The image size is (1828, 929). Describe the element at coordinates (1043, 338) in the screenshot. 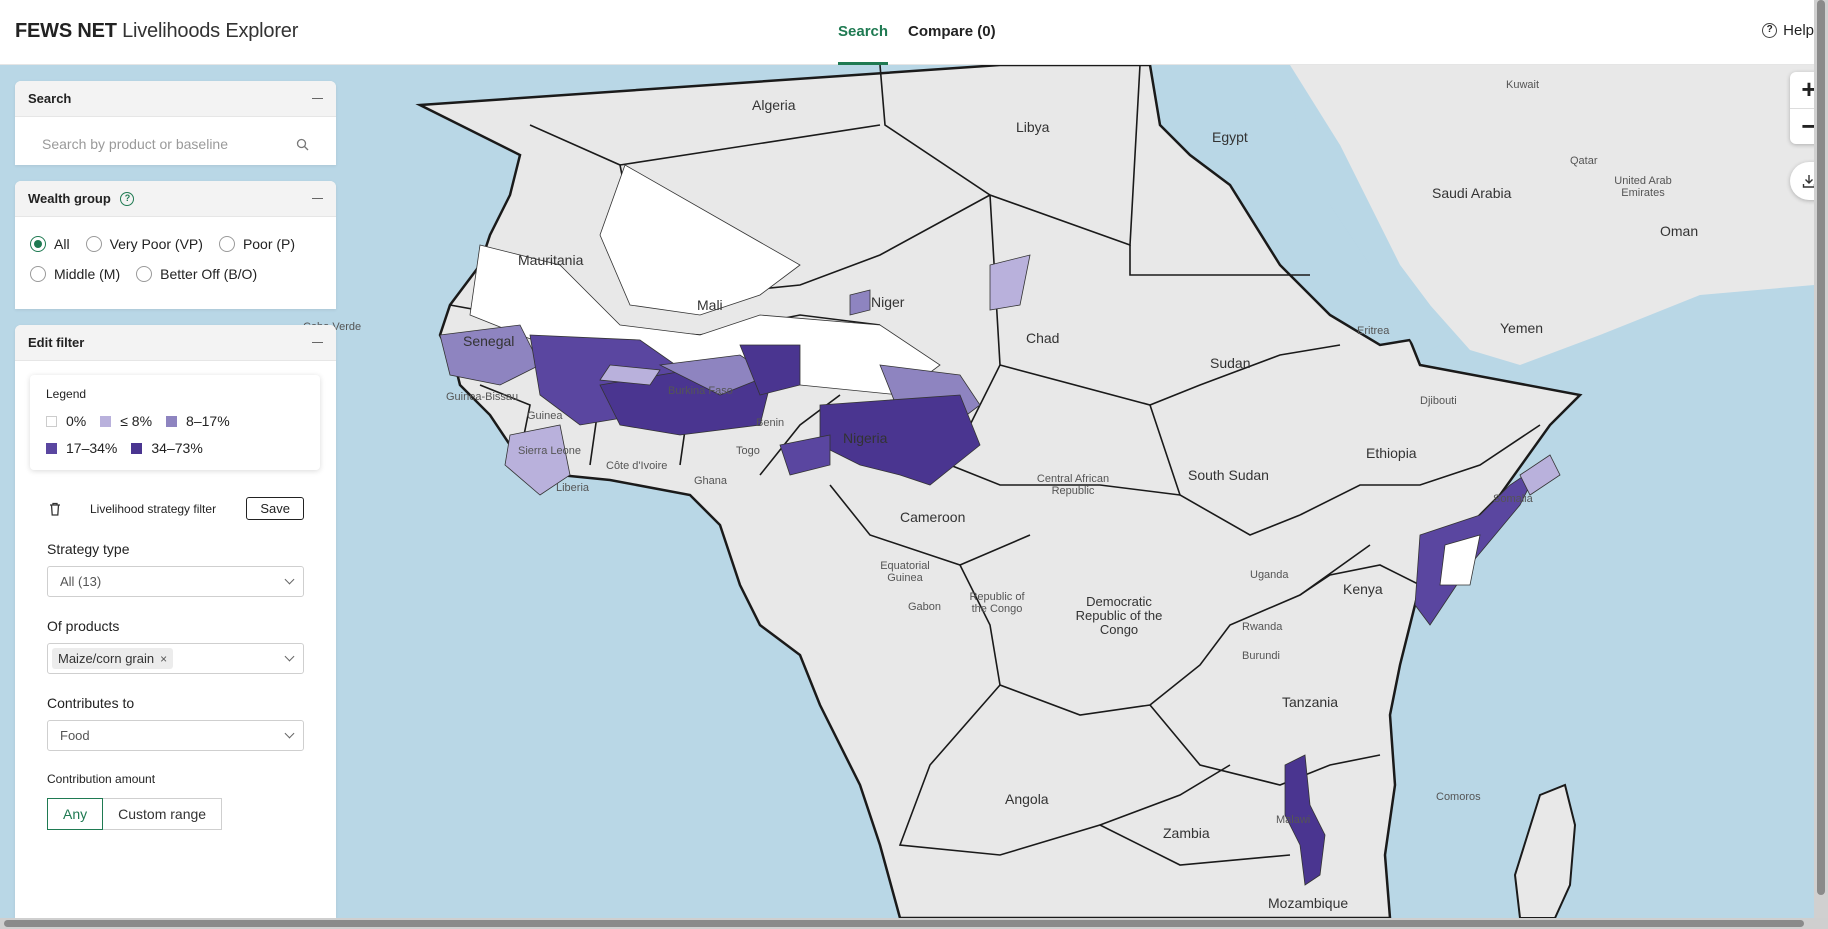

I see `label-chad: Chad` at that location.